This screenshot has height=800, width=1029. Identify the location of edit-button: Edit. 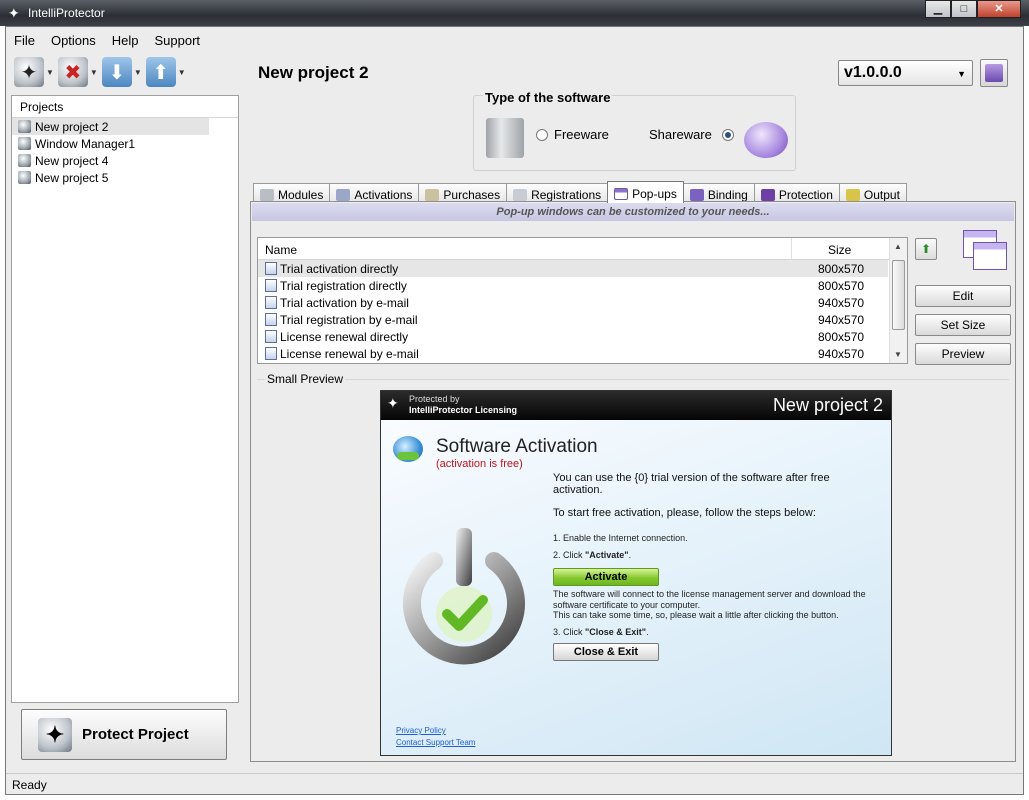
(963, 296).